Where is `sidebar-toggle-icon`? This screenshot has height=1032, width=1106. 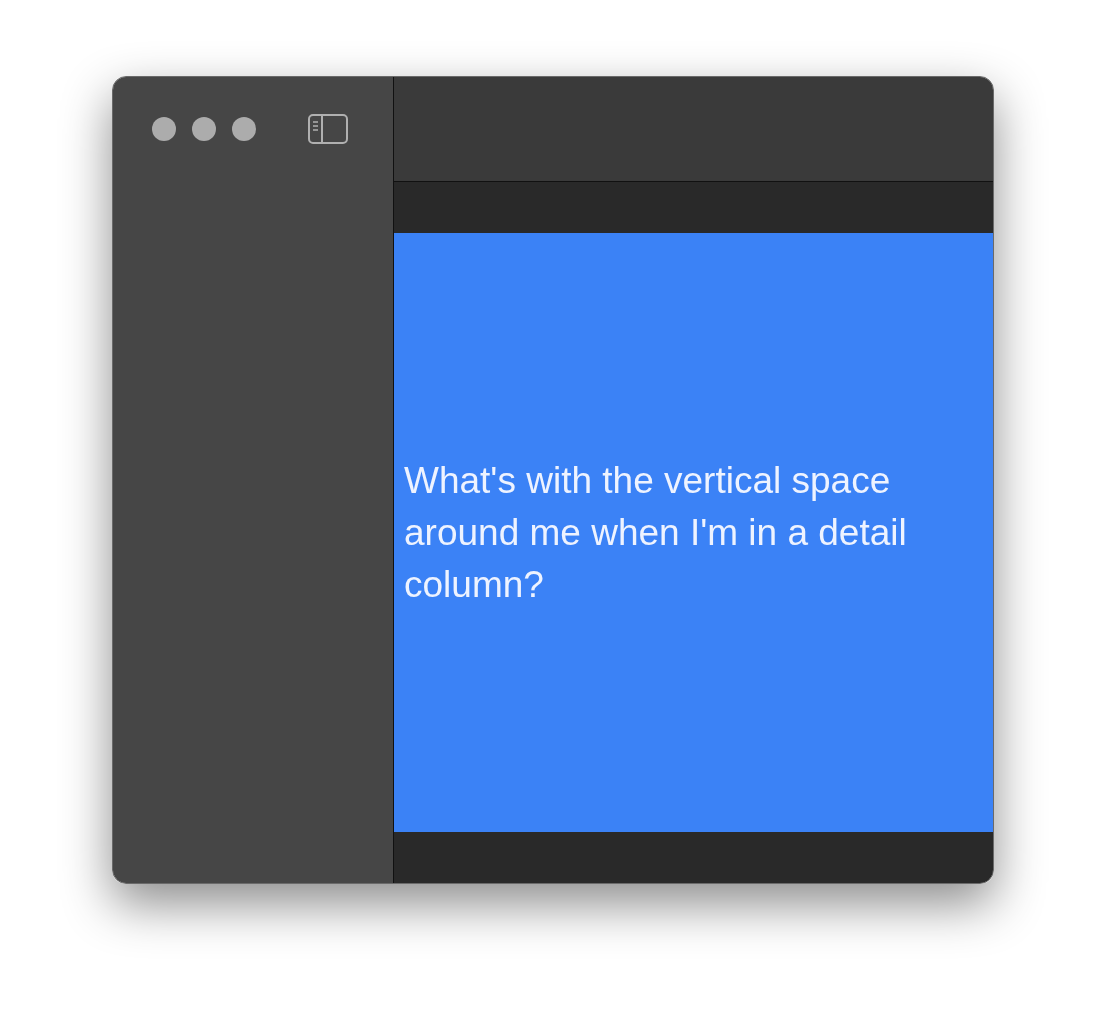
sidebar-toggle-icon is located at coordinates (328, 129).